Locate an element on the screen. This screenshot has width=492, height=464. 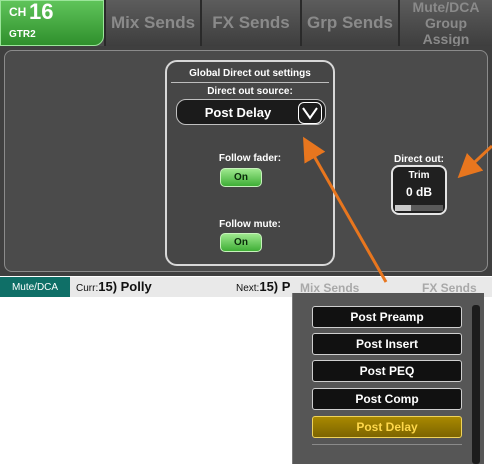
arrow-to-trim is located at coordinates (474, 161).